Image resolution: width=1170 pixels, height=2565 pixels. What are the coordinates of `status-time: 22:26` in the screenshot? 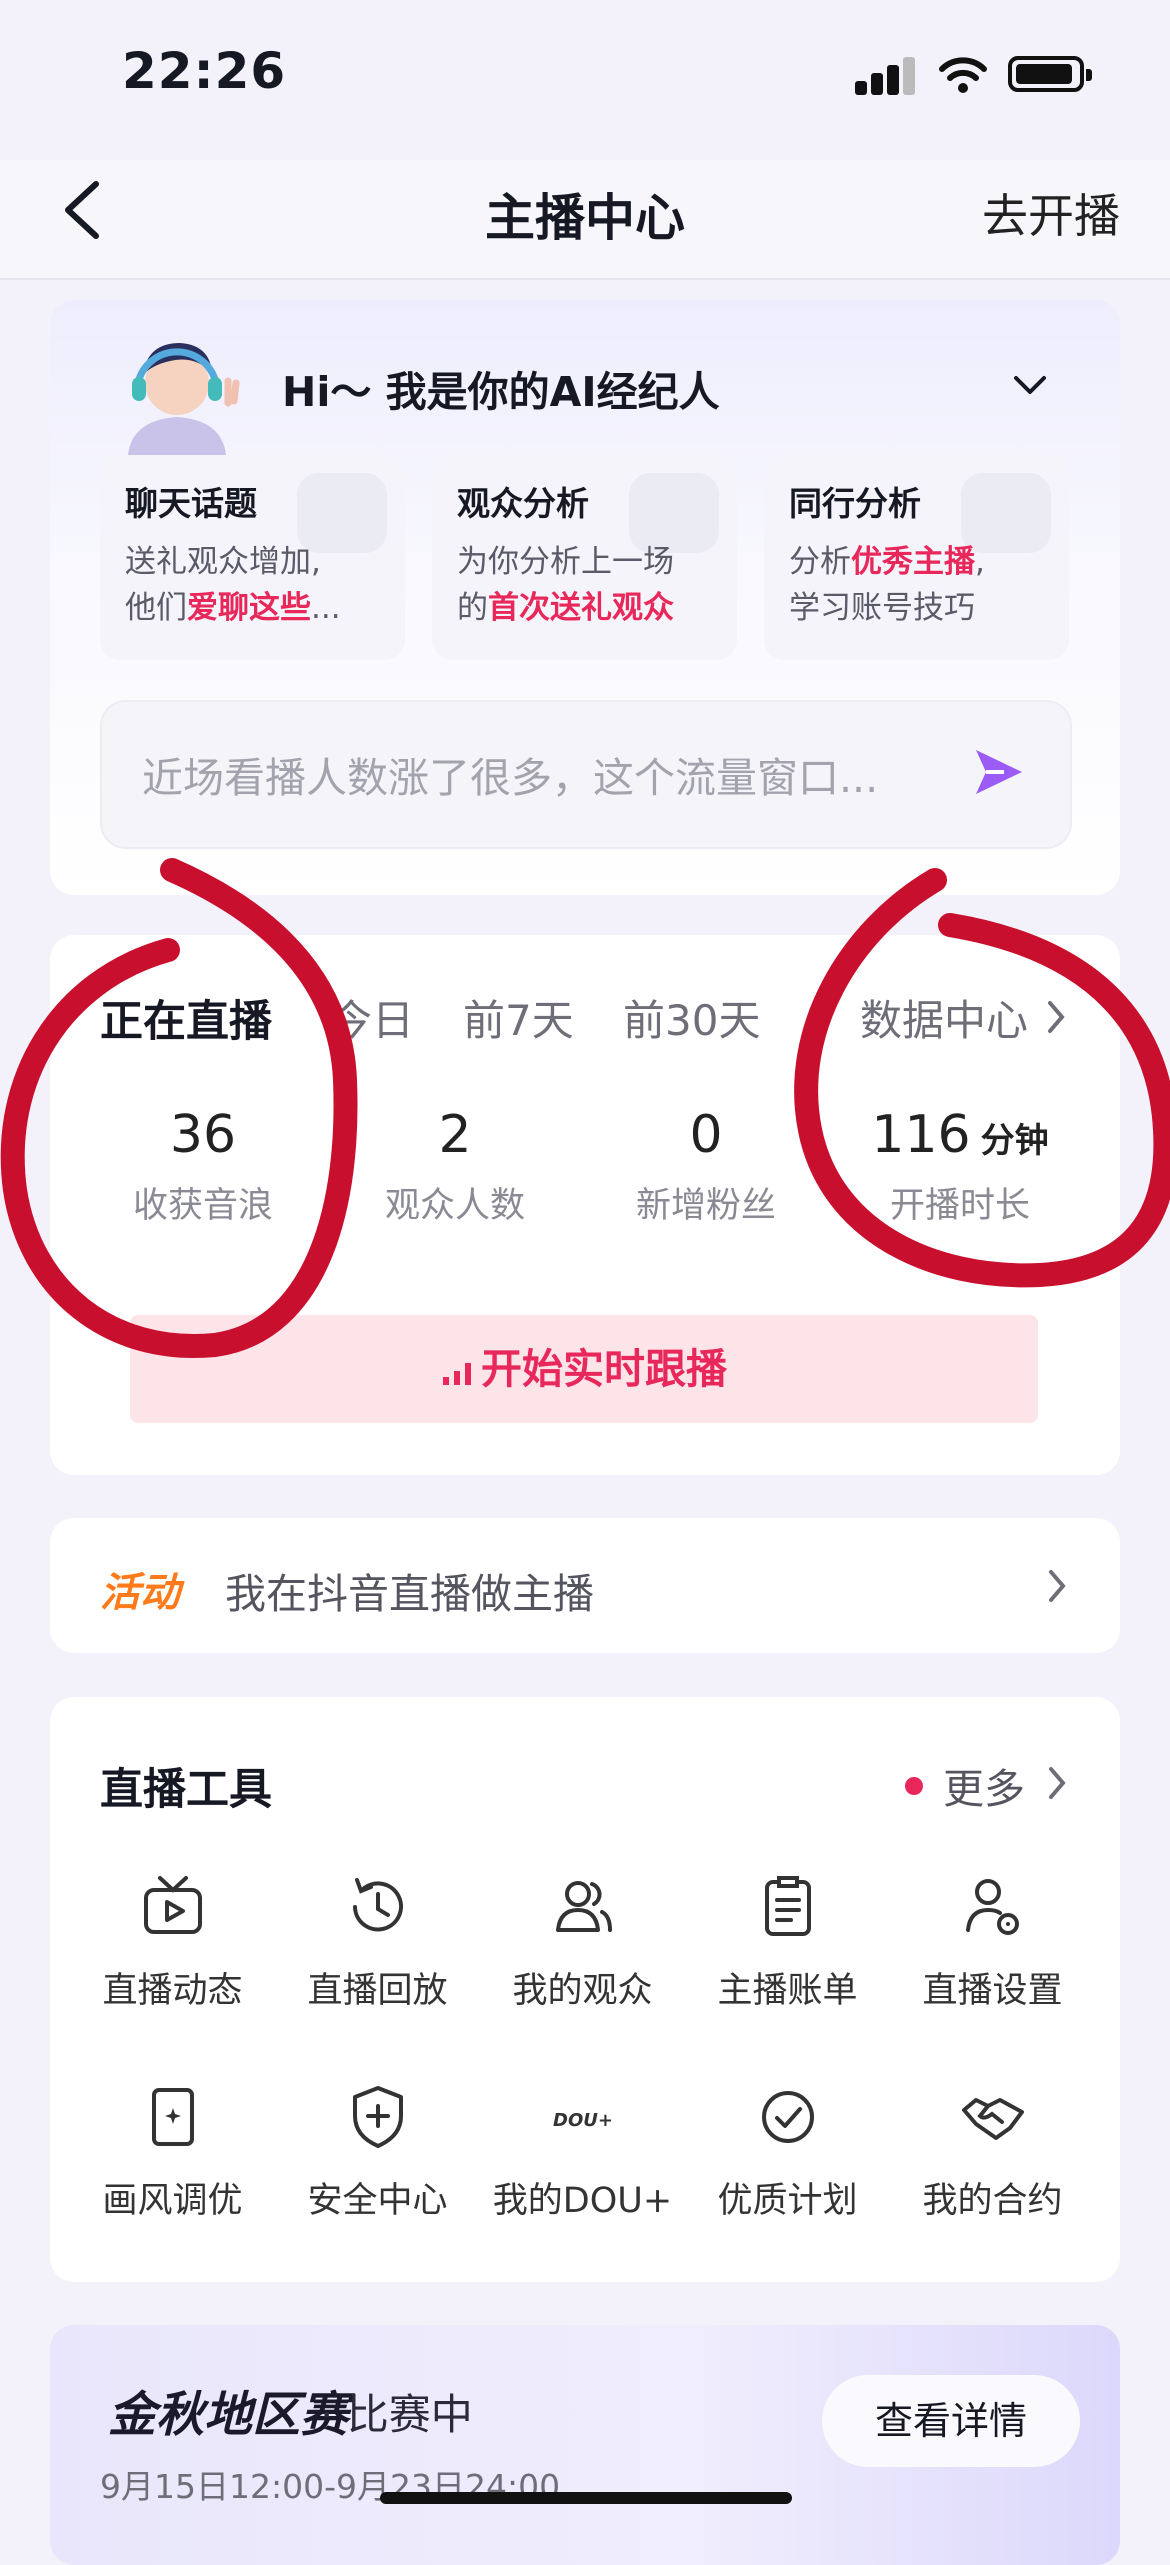 It's located at (204, 71).